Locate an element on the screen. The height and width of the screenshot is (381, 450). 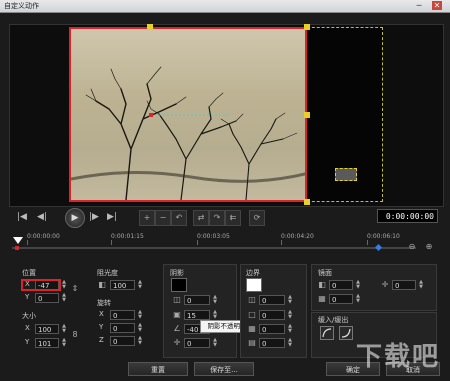
remove-keyframe-icon: − is located at coordinates (163, 218).